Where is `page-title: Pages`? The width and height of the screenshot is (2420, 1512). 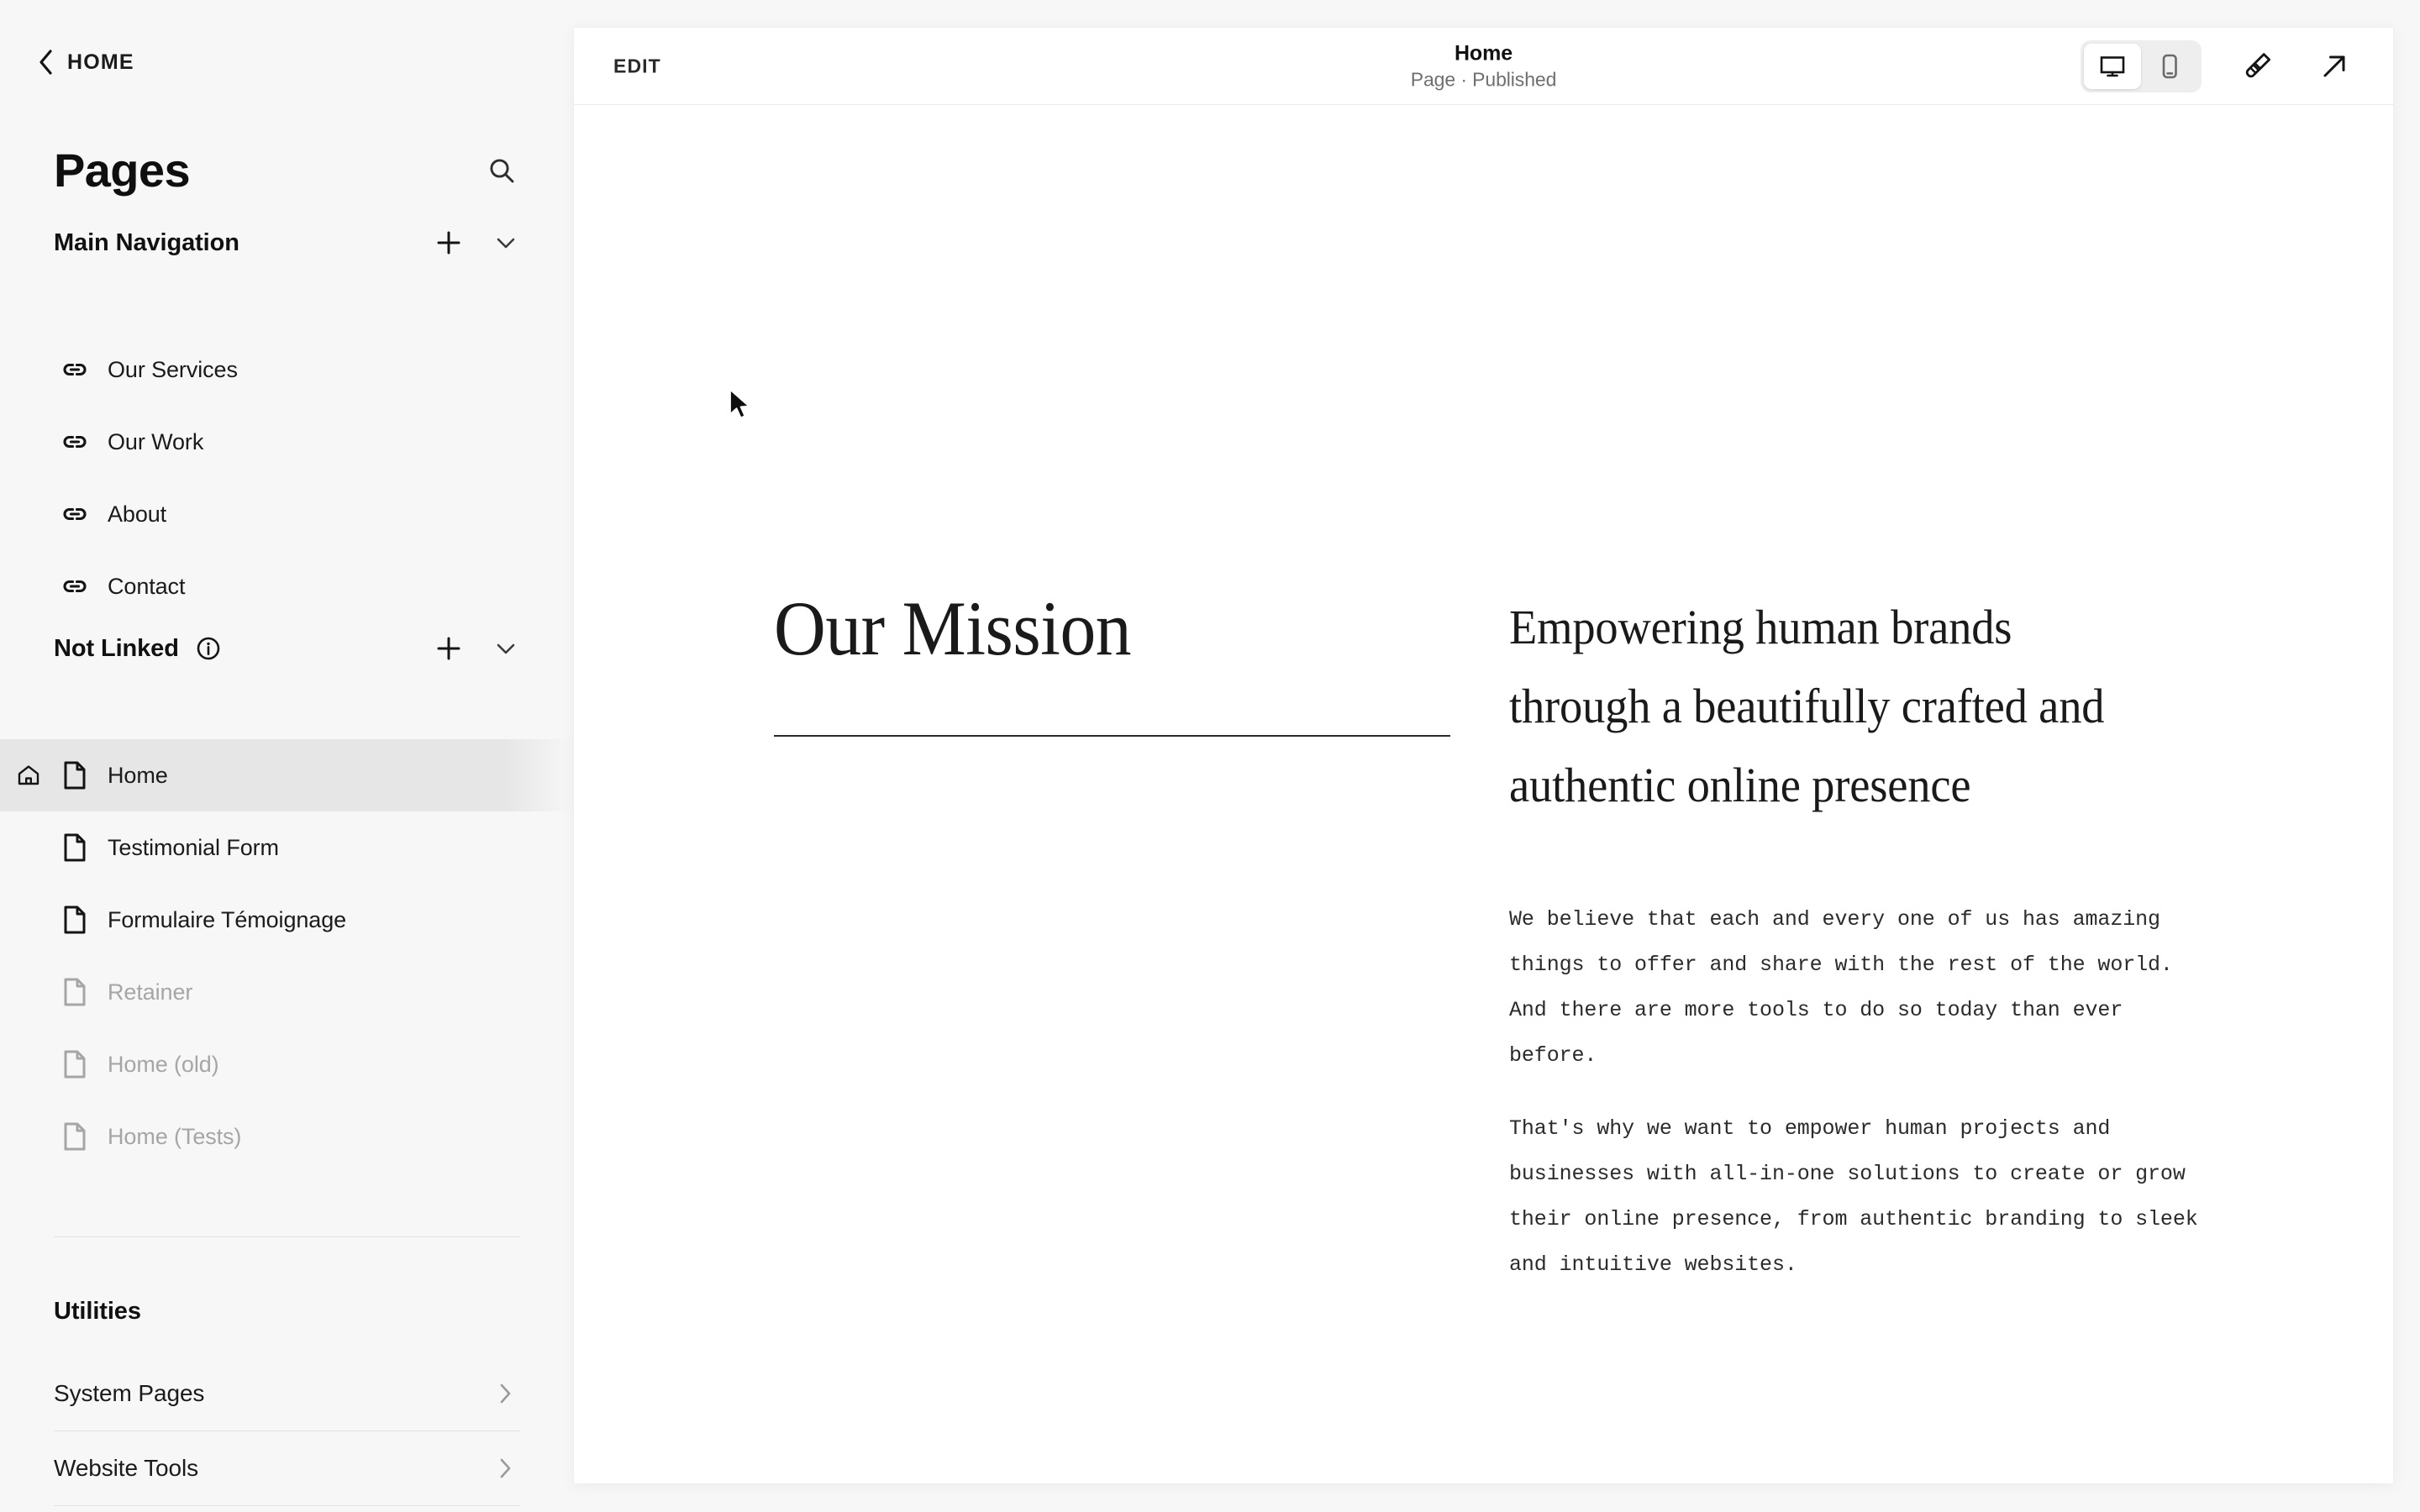
page-title: Pages is located at coordinates (123, 170).